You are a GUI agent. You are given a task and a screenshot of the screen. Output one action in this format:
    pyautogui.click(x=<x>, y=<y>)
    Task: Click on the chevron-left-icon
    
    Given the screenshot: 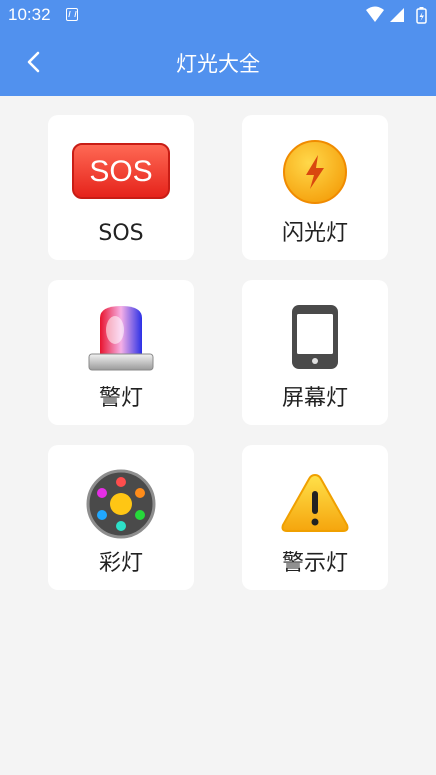 What is the action you would take?
    pyautogui.click(x=33, y=62)
    